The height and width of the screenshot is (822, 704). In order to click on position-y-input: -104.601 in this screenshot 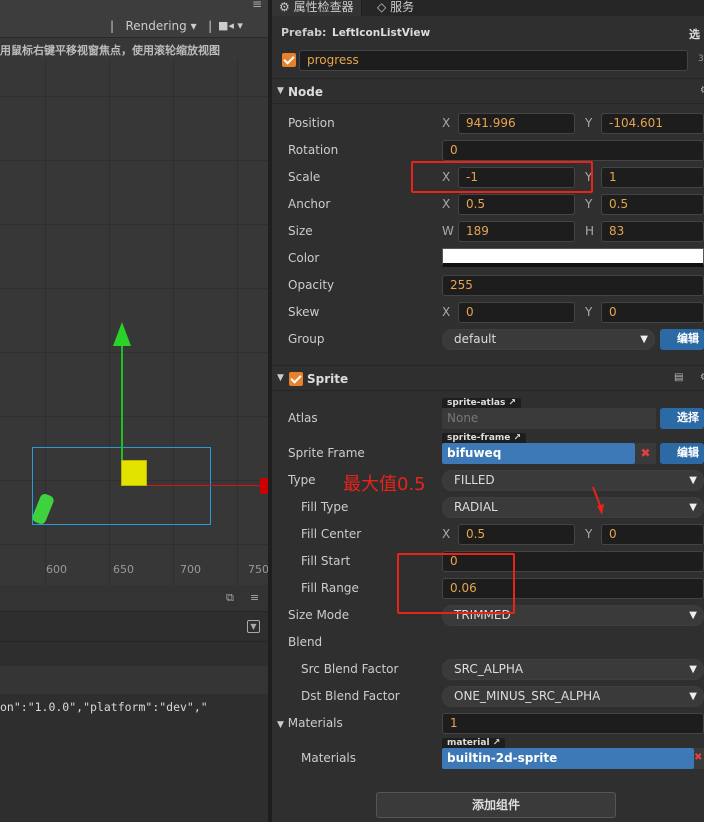, I will do `click(652, 123)`.